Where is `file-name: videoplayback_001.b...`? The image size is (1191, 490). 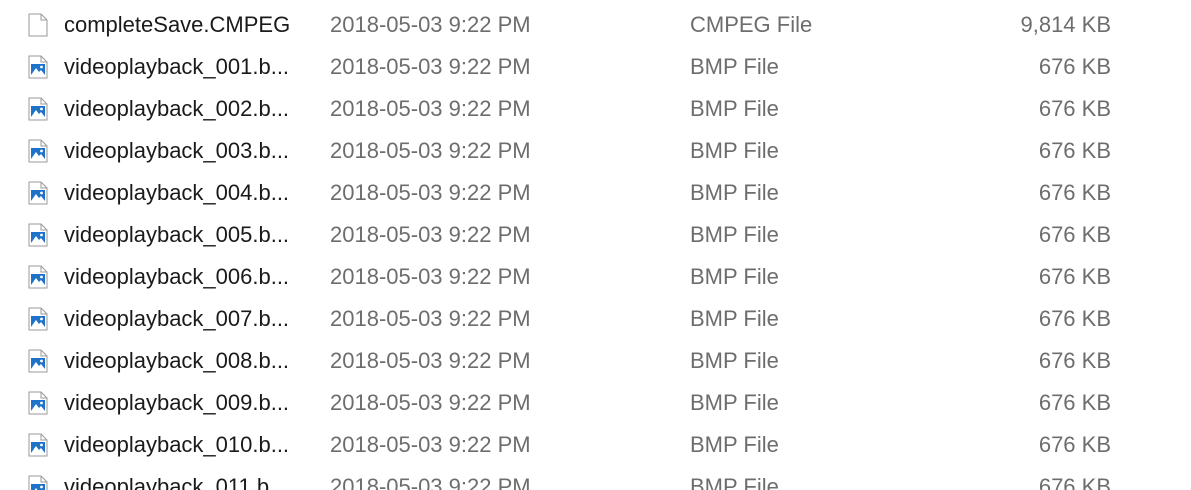 file-name: videoplayback_001.b... is located at coordinates (177, 66).